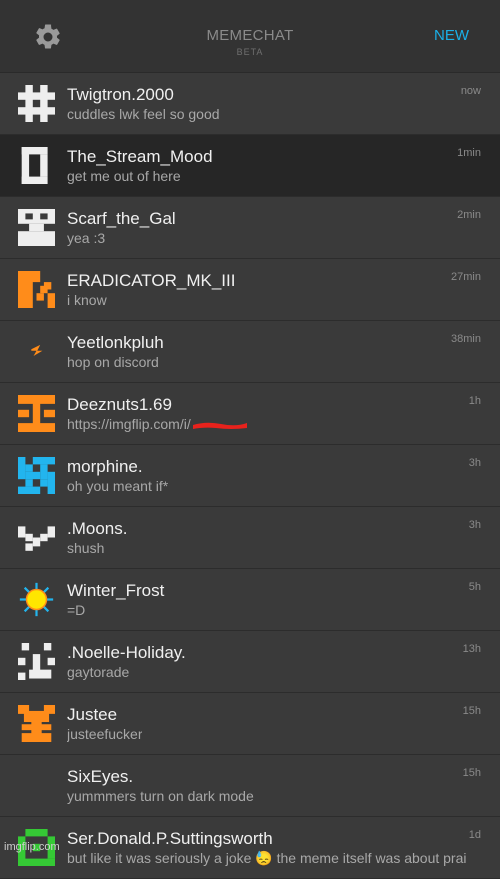 Image resolution: width=500 pixels, height=879 pixels. What do you see at coordinates (466, 277) in the screenshot?
I see `chat-time: 27min` at bounding box center [466, 277].